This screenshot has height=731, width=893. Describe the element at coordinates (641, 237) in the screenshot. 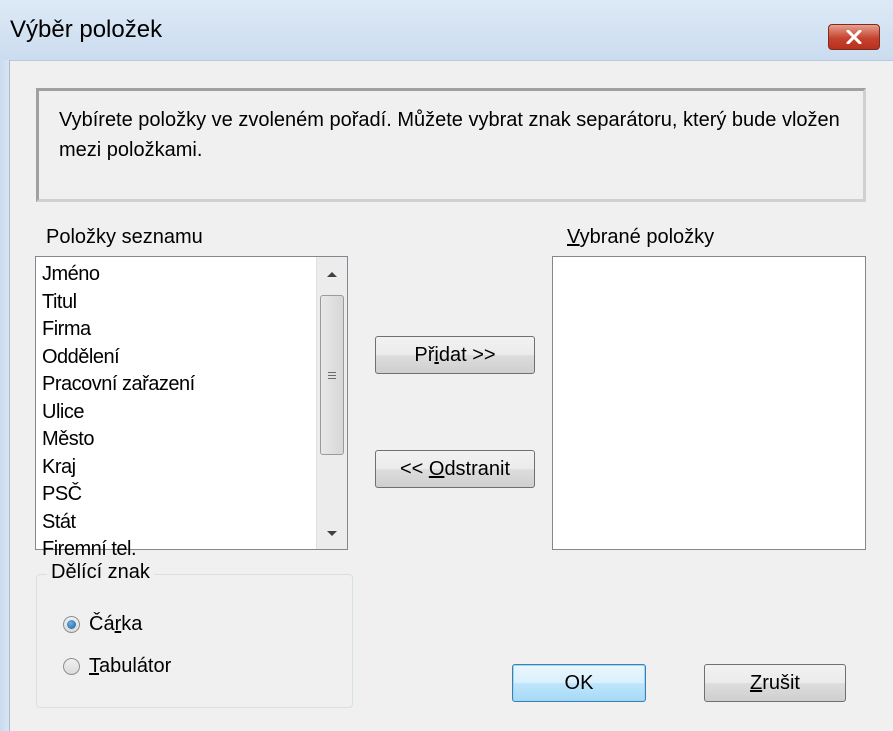

I see `selected-items-label: Vybrané položky` at that location.